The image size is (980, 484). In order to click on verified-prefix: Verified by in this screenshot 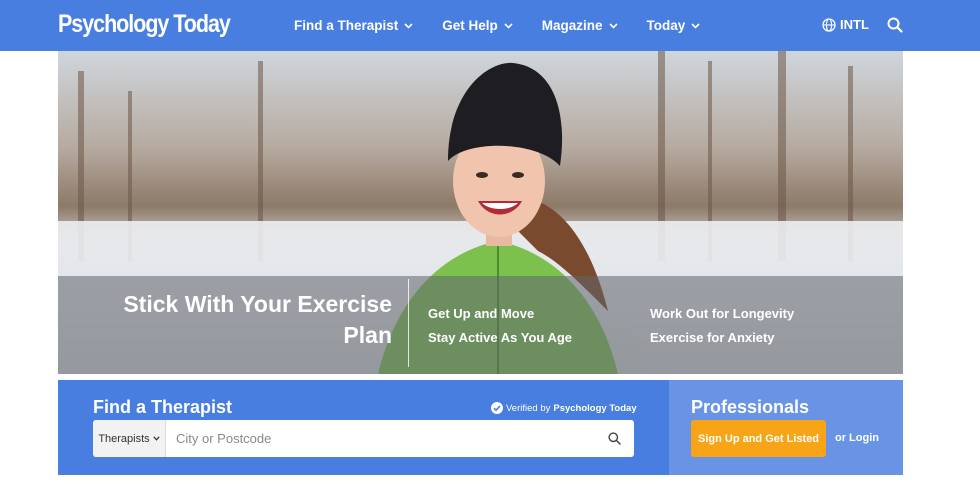, I will do `click(528, 408)`.